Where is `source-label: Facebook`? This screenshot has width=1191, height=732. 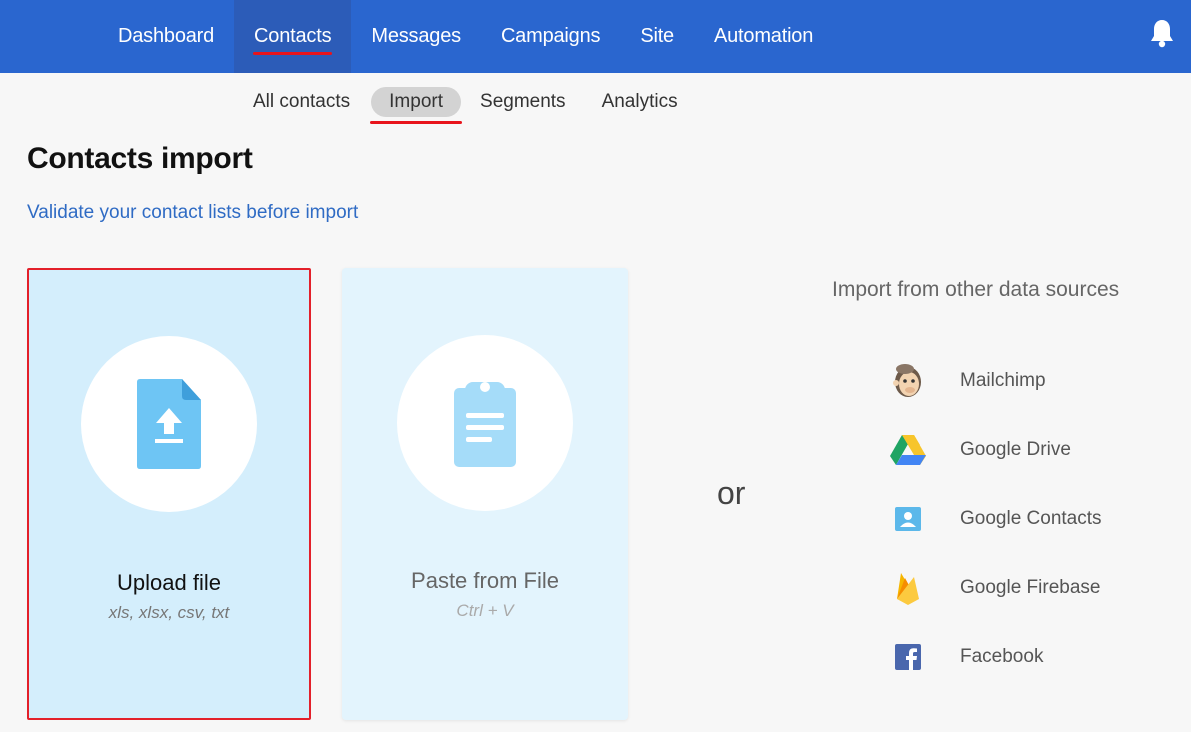
source-label: Facebook is located at coordinates (1002, 656).